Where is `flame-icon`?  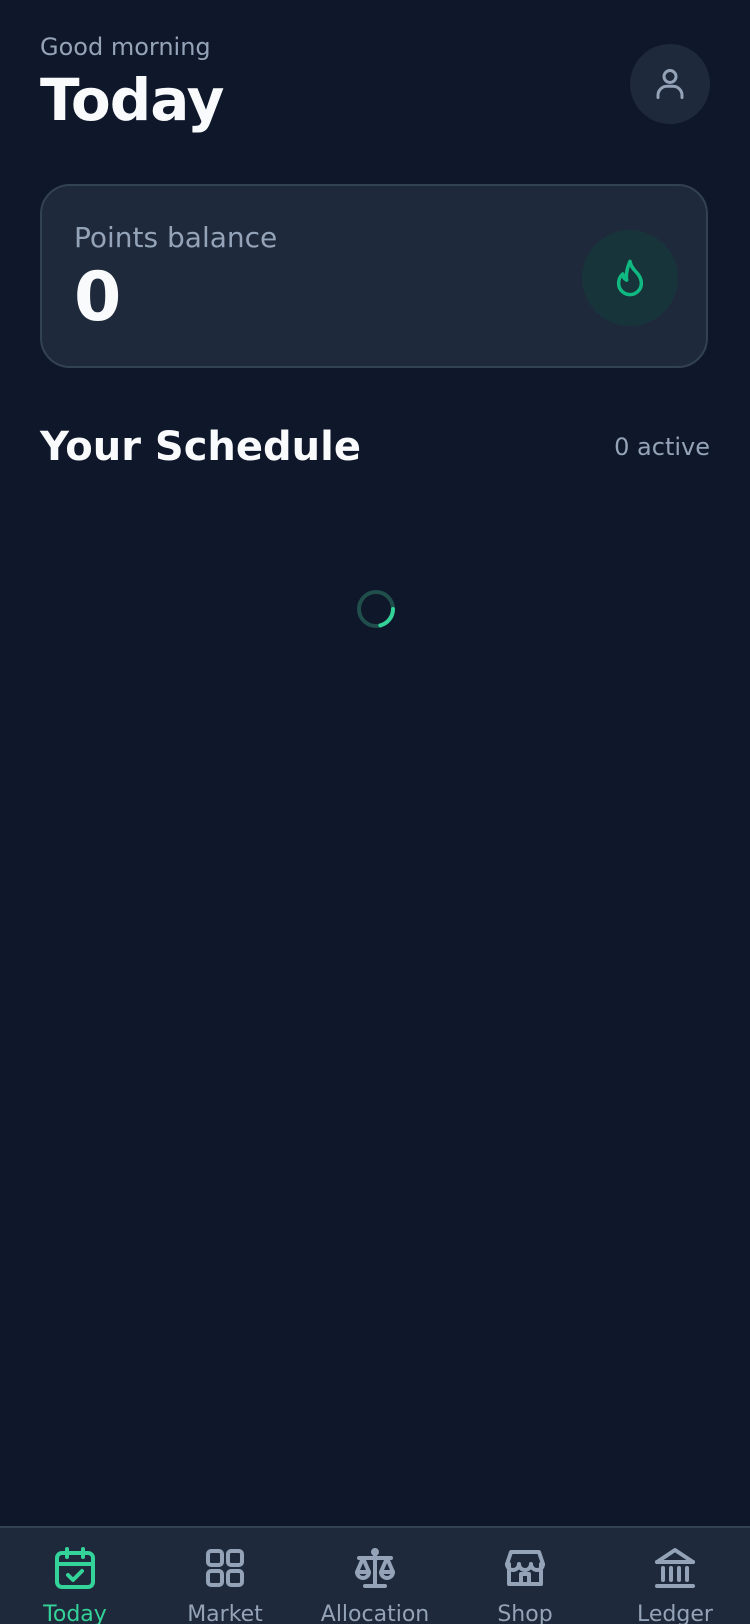 flame-icon is located at coordinates (630, 278).